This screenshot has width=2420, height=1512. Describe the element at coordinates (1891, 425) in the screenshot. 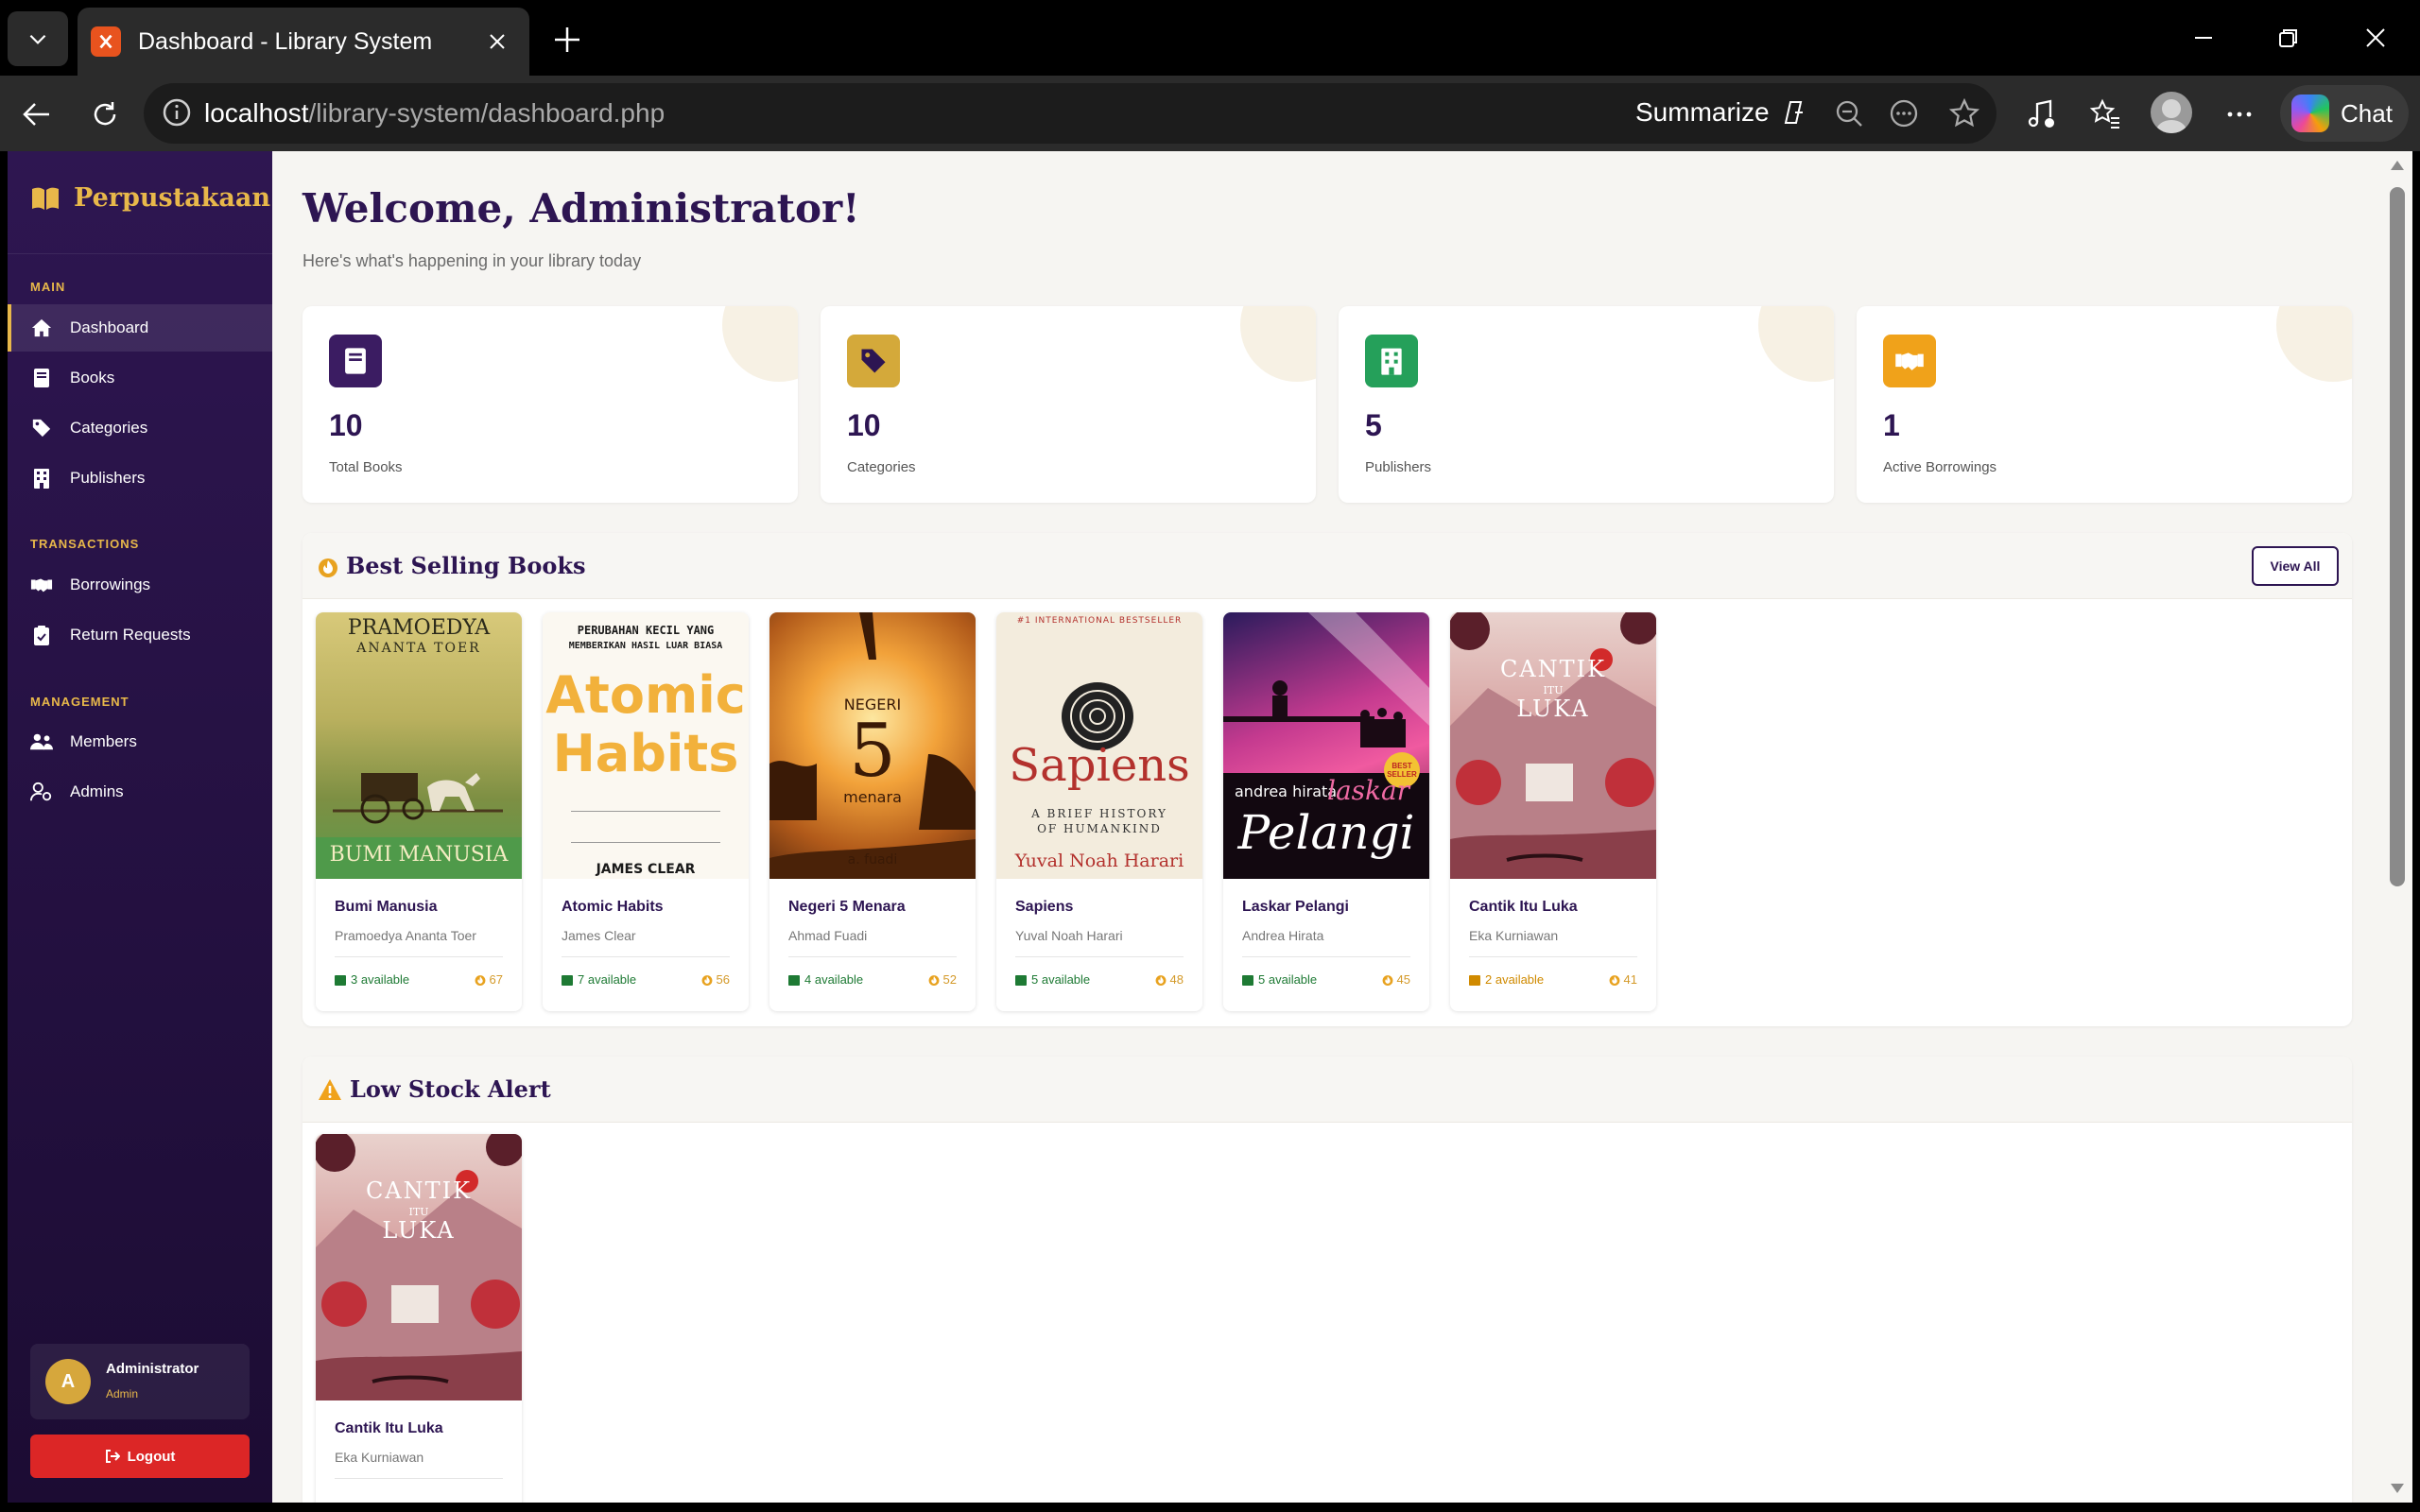

I see `stat-value: 1` at that location.